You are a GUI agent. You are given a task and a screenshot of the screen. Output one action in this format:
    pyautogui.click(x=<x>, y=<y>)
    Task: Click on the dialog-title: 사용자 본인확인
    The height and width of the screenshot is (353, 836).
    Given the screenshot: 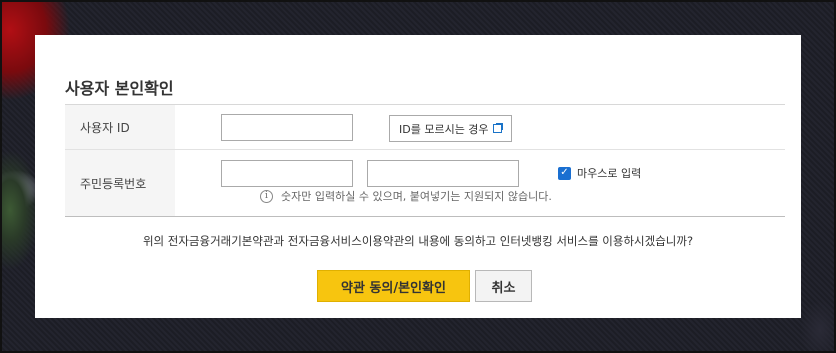 What is the action you would take?
    pyautogui.click(x=119, y=88)
    